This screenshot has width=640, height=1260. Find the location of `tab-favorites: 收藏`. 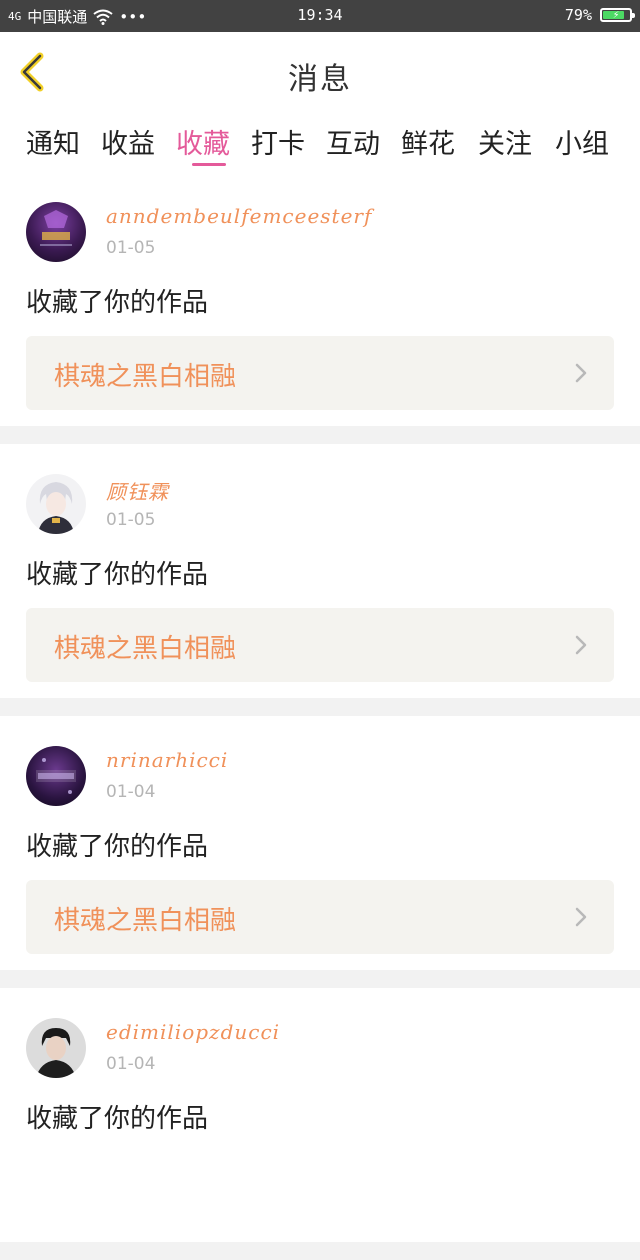

tab-favorites: 收藏 is located at coordinates (203, 141).